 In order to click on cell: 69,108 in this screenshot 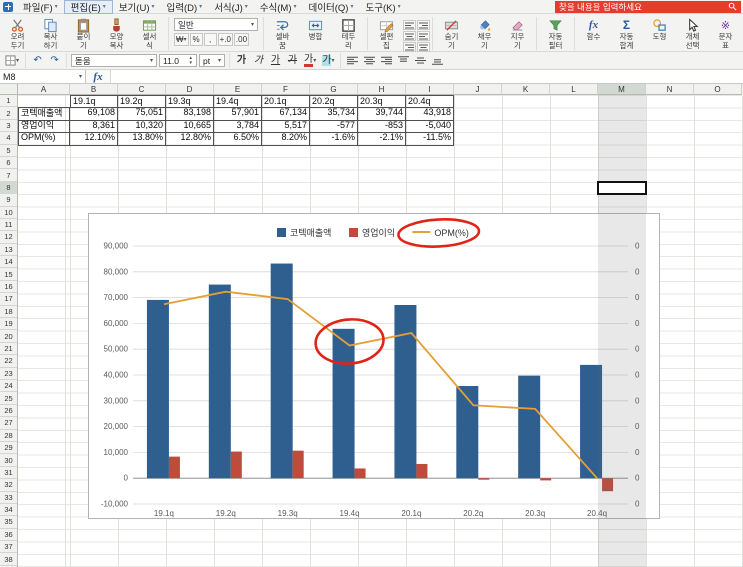, I will do `click(94, 114)`.